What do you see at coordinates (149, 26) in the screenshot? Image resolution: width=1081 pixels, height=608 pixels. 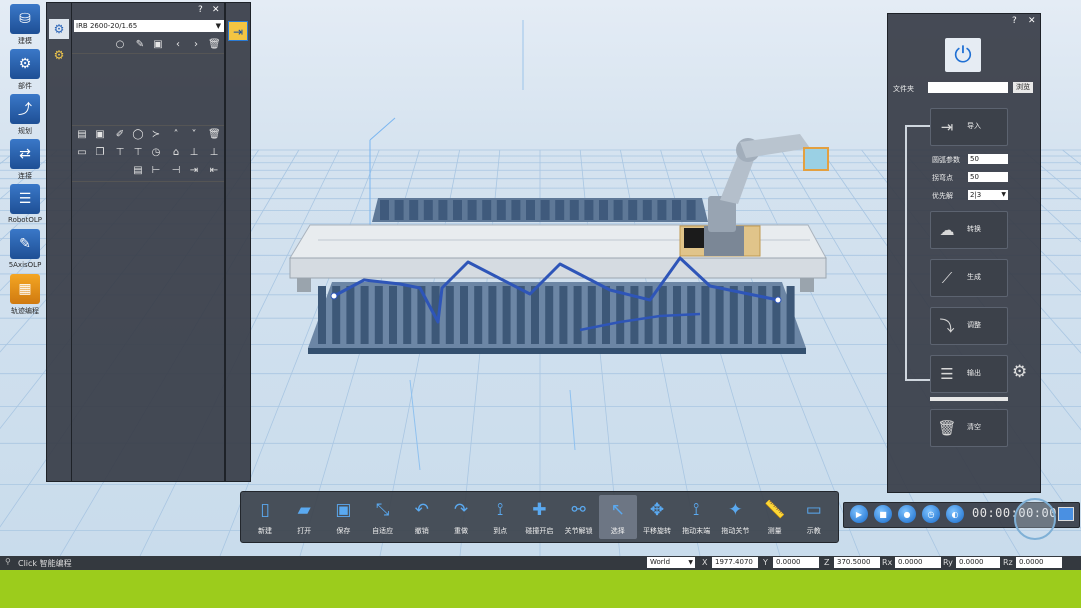 I see `robot-select: IRB 2600-20/1.65 ▼` at bounding box center [149, 26].